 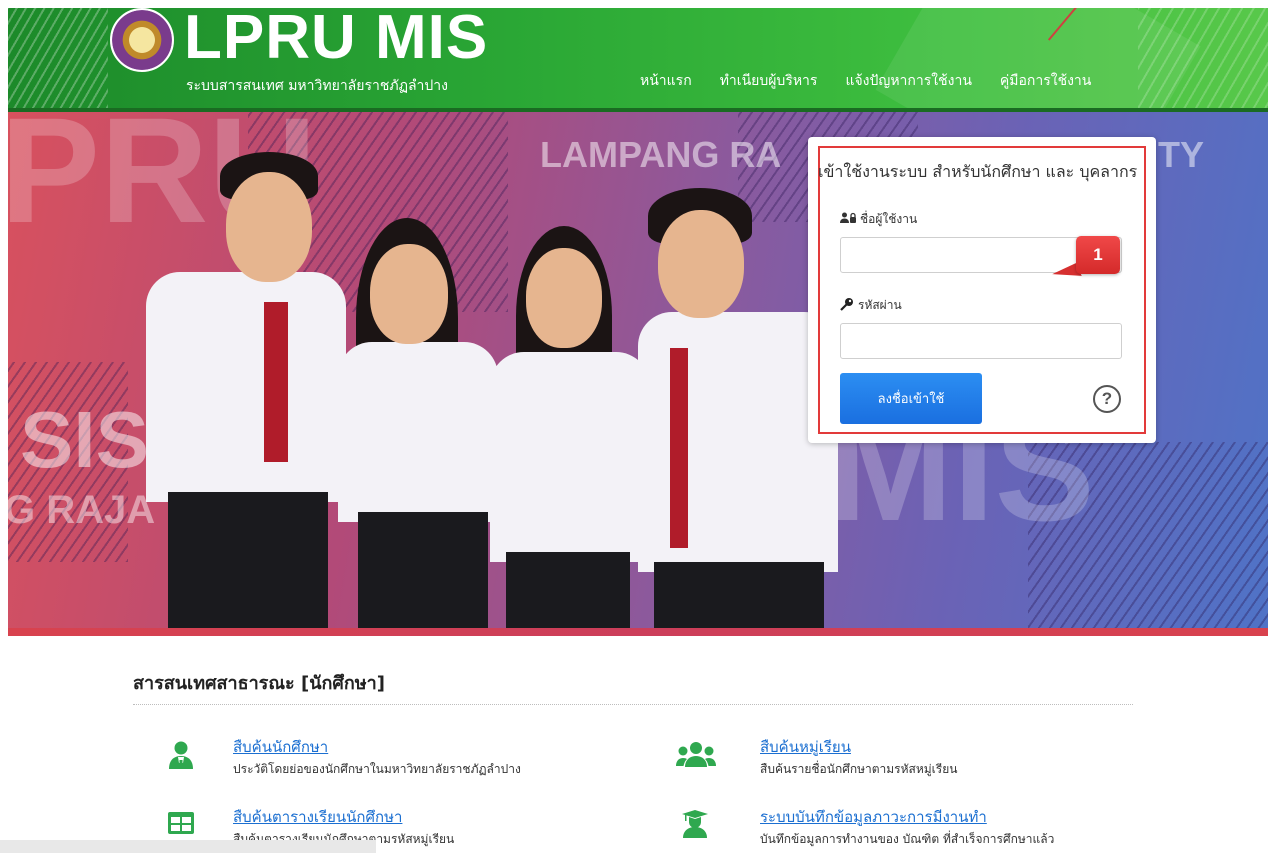 I want to click on group-icon, so click(x=696, y=755).